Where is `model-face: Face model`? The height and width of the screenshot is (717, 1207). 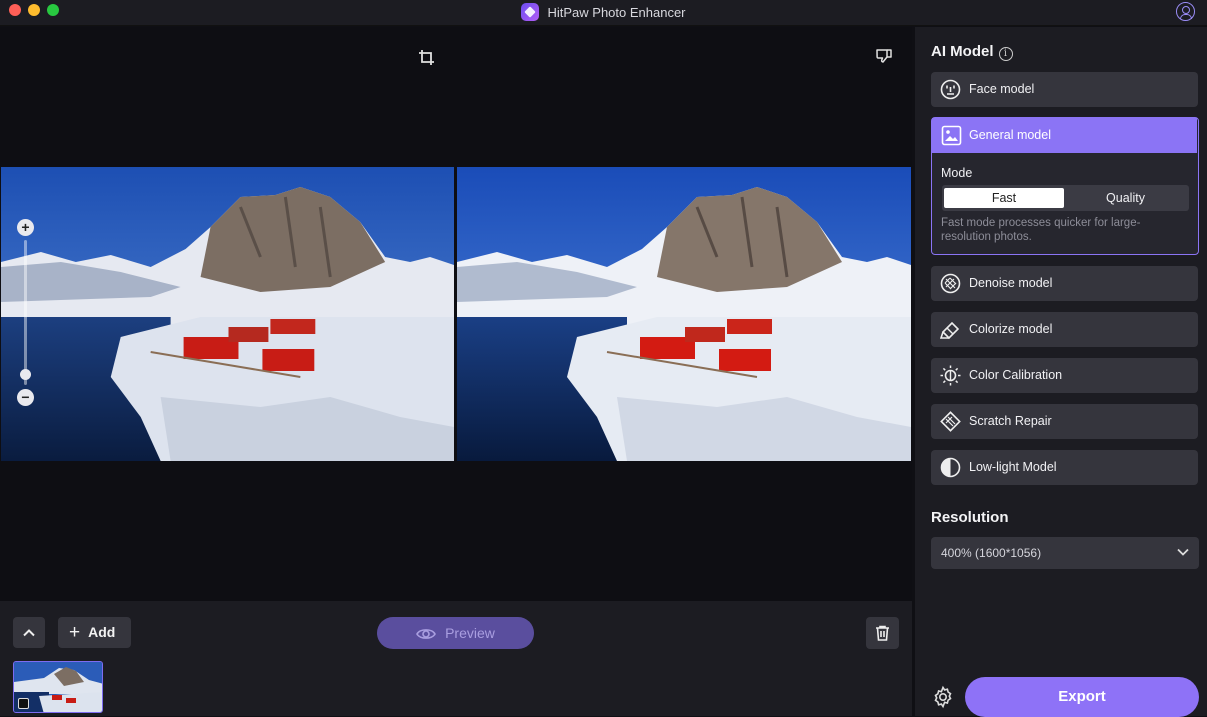 model-face: Face model is located at coordinates (1064, 89).